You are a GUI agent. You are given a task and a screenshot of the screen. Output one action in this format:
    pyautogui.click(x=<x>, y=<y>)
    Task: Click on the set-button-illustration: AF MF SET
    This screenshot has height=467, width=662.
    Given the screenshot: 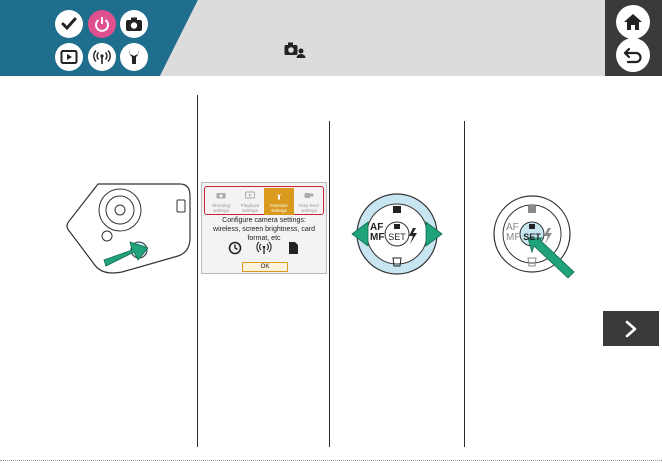 What is the action you would take?
    pyautogui.click(x=536, y=238)
    